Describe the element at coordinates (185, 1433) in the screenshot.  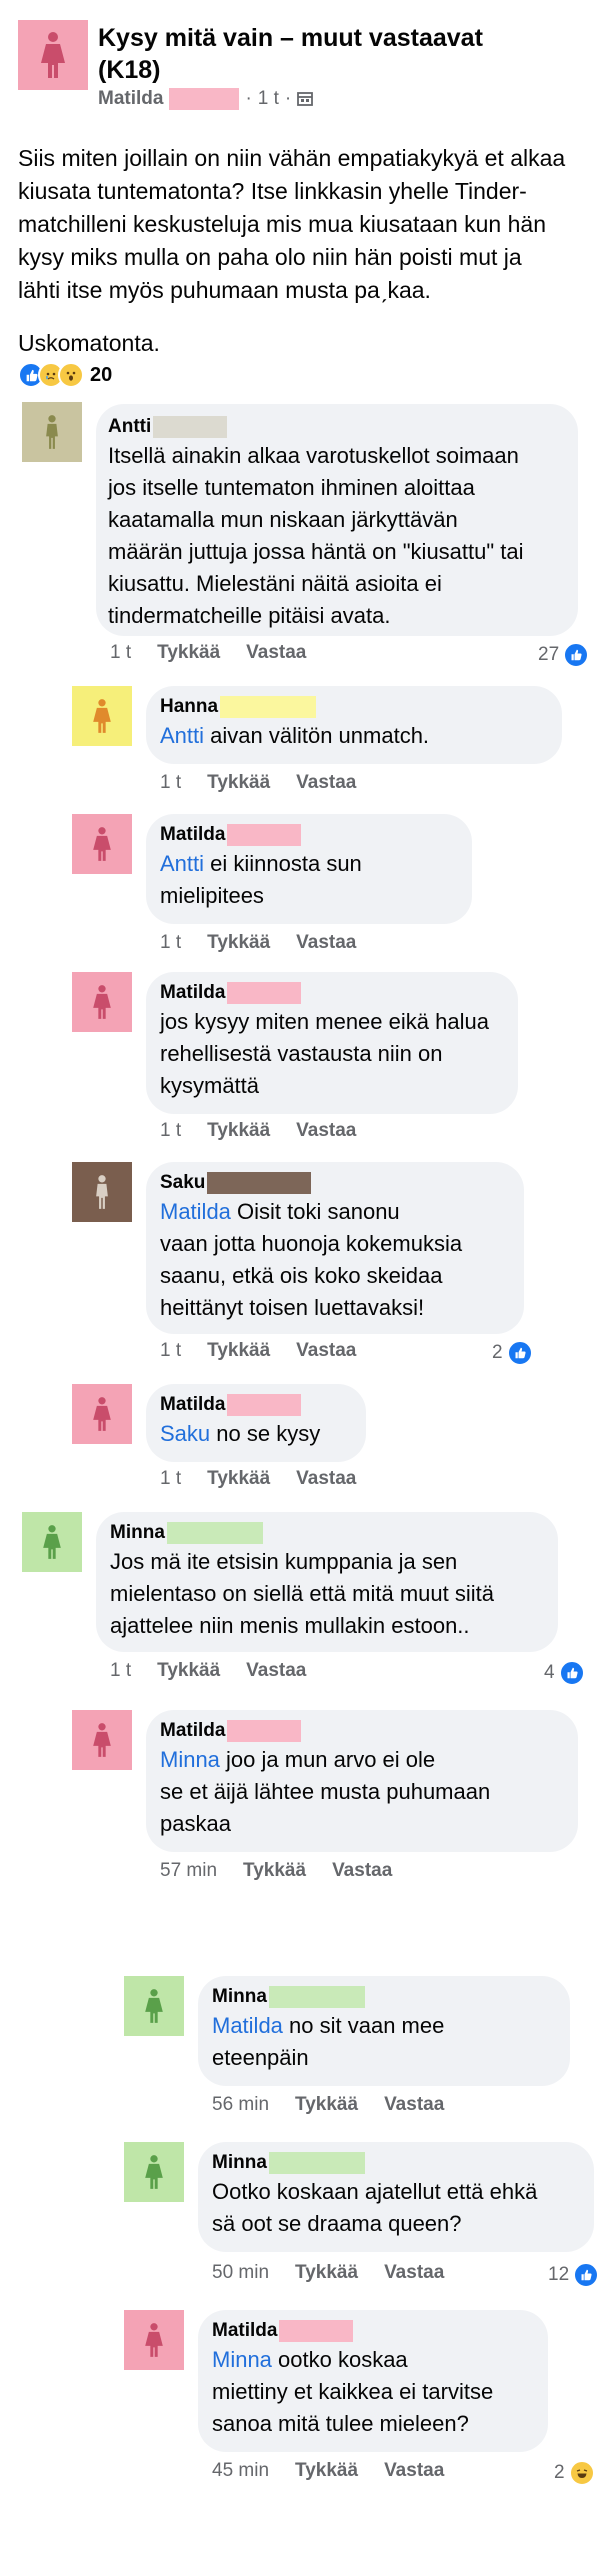
I see `mention-link: Saku` at that location.